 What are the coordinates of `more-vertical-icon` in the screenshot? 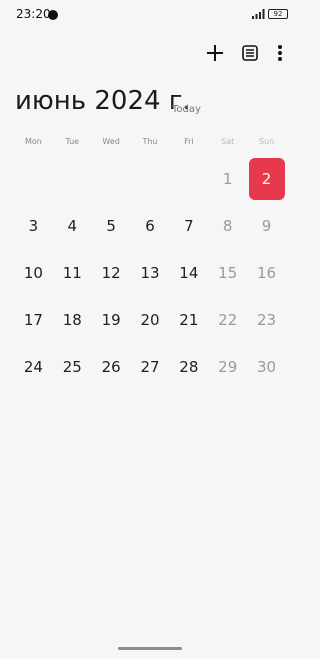 It's located at (280, 53).